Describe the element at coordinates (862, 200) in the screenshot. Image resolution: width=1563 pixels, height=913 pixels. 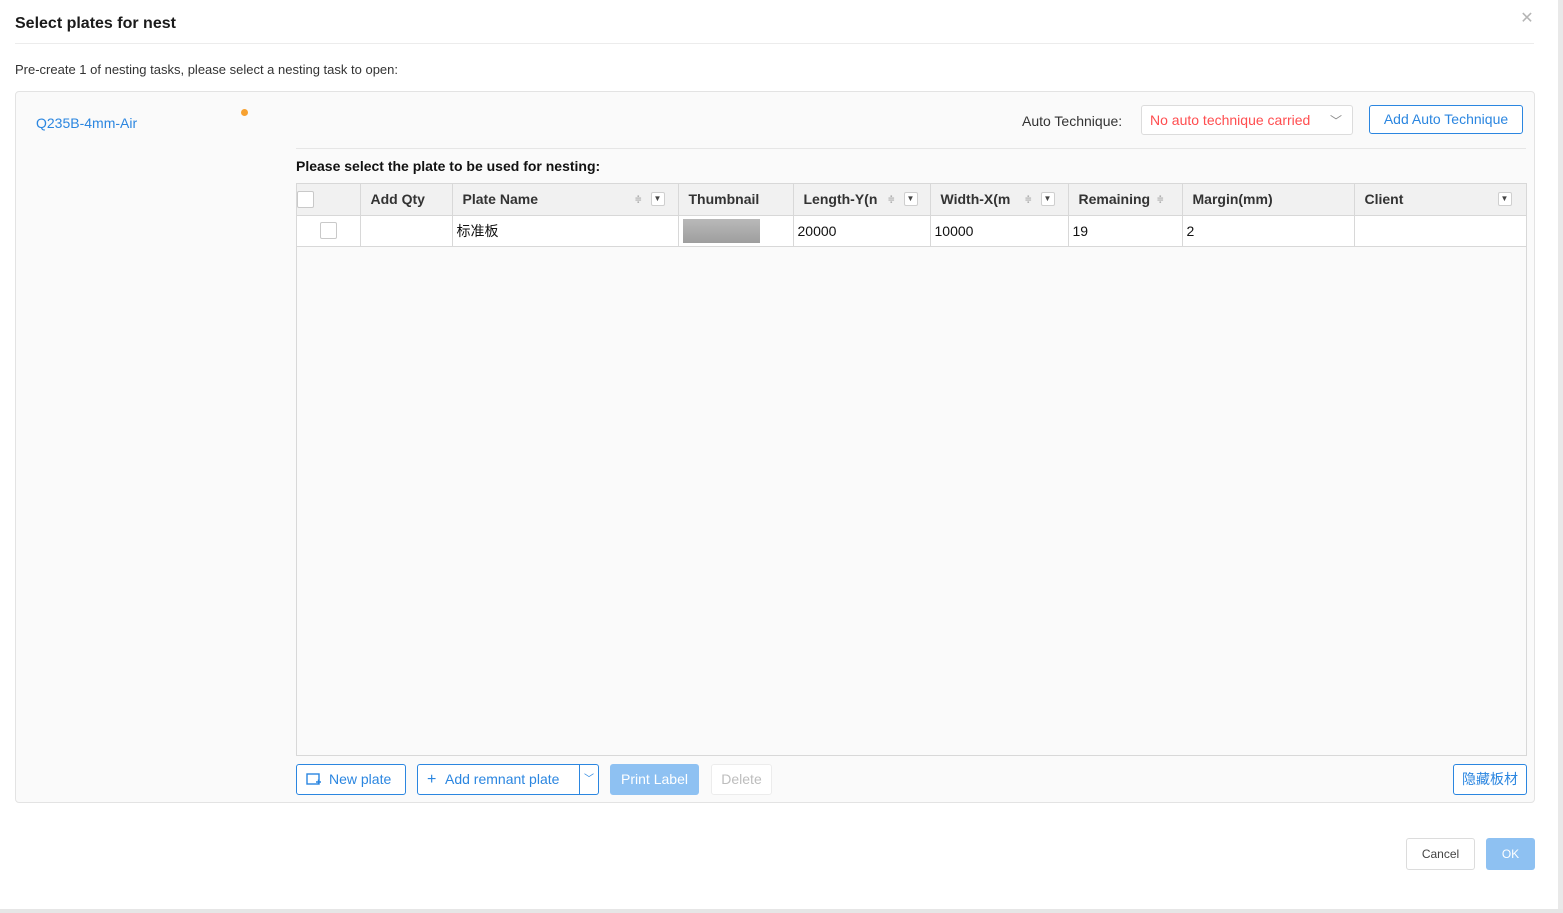
I see `col-length: Length-Y(n ≑ ▼` at that location.